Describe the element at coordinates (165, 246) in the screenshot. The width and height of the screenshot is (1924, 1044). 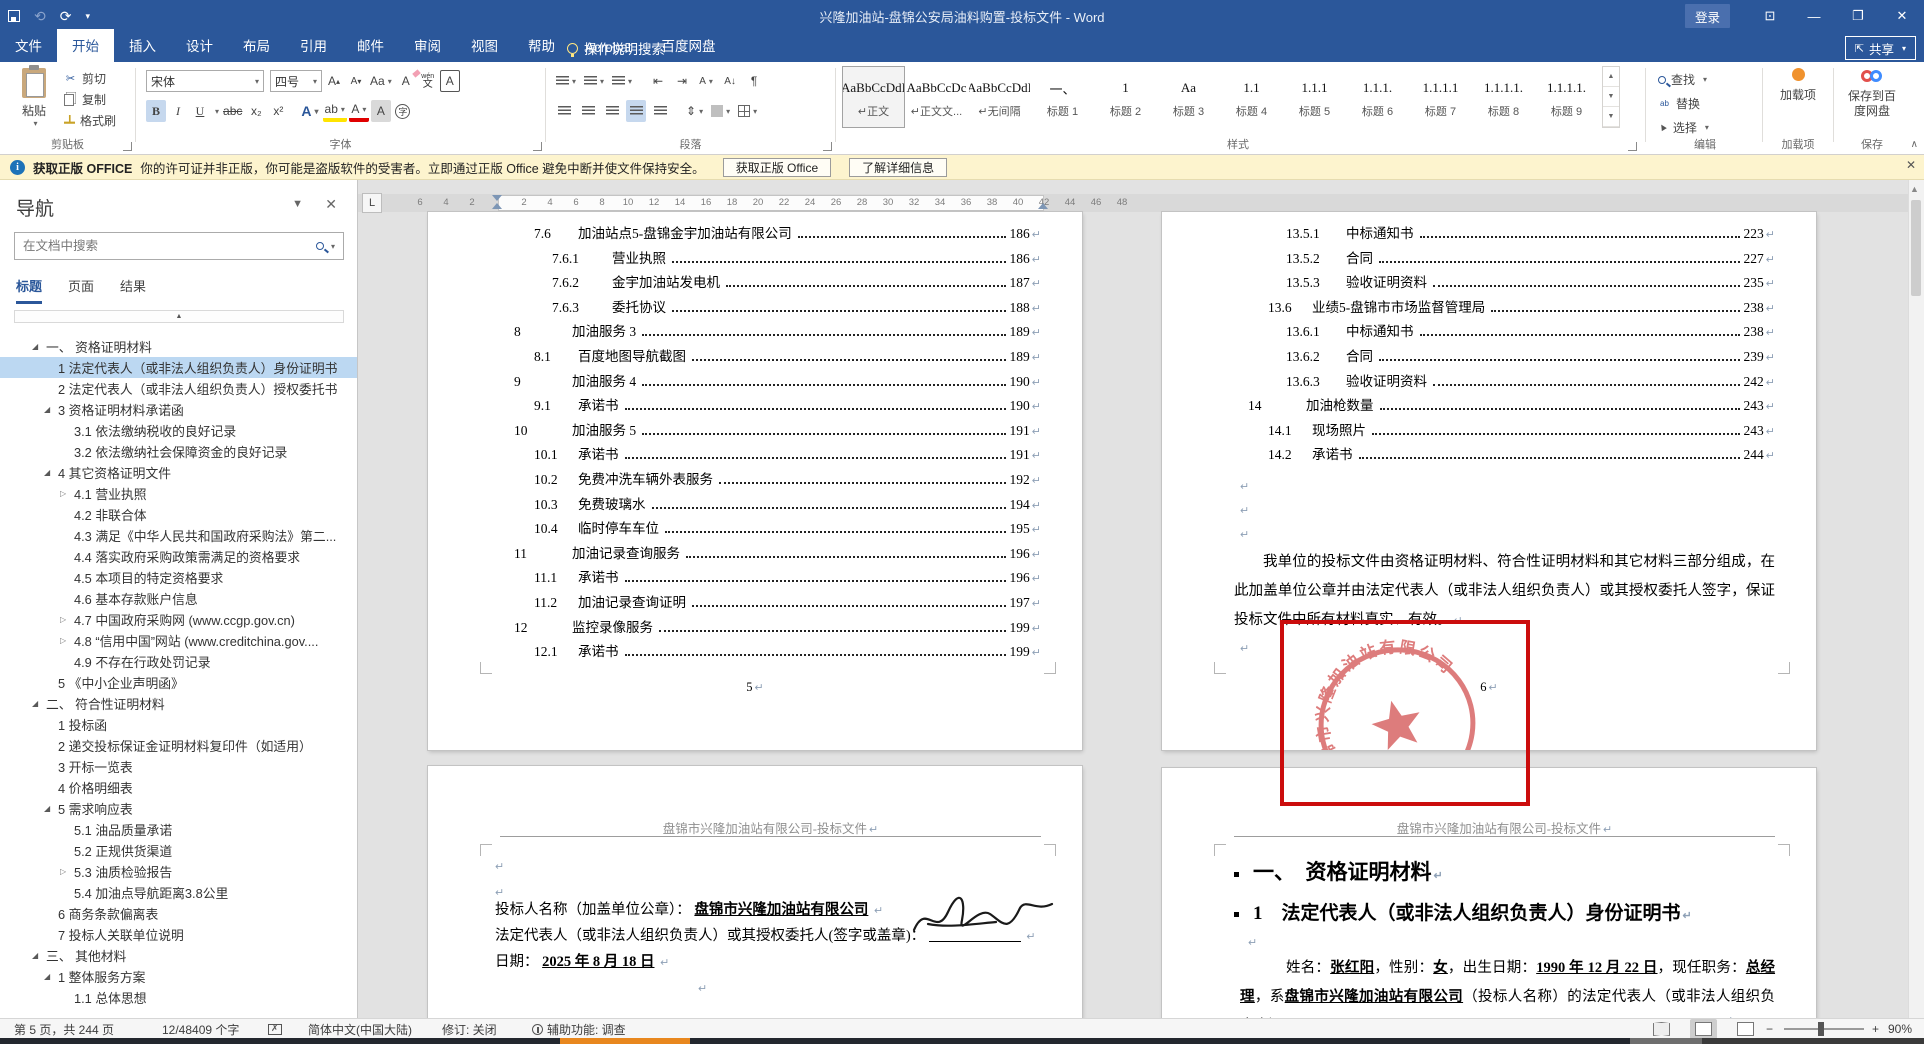
I see `search-input` at that location.